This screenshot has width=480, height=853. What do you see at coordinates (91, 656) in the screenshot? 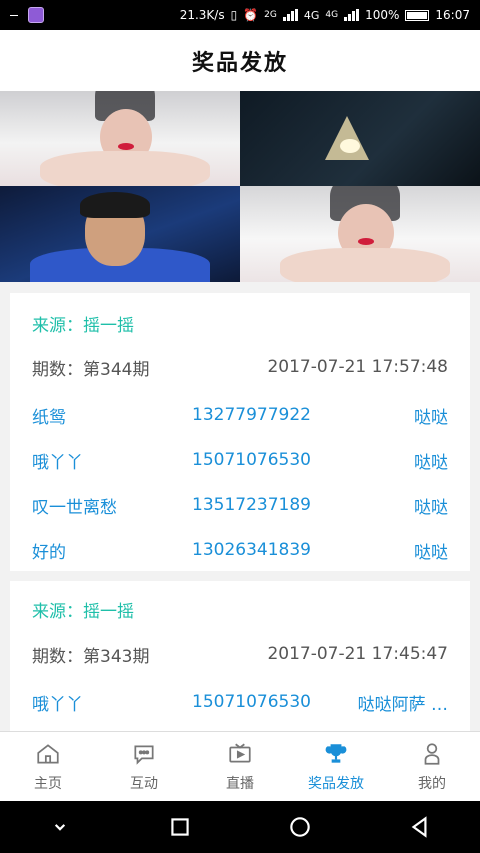
I see `record-period: 期数：第343期` at bounding box center [91, 656].